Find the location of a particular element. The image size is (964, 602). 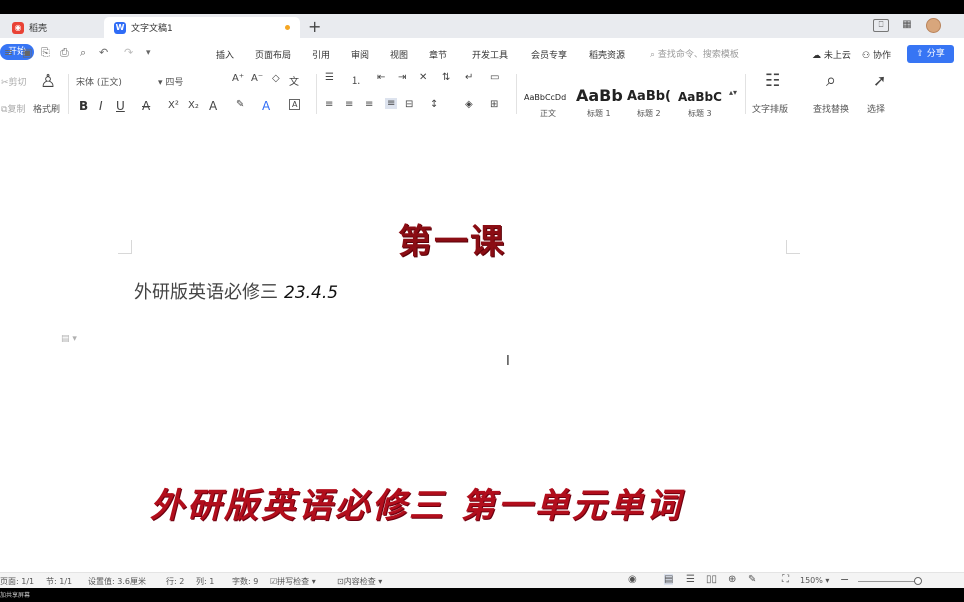

window-layout-icon: ⎕ is located at coordinates (881, 25).